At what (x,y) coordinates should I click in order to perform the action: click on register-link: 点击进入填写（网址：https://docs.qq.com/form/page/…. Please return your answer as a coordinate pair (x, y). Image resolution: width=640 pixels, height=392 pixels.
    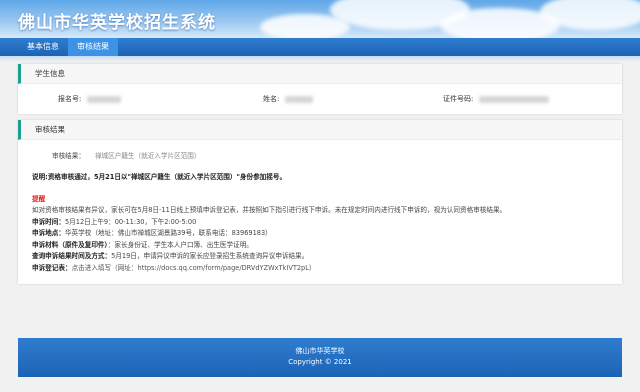
    Looking at the image, I should click on (194, 268).